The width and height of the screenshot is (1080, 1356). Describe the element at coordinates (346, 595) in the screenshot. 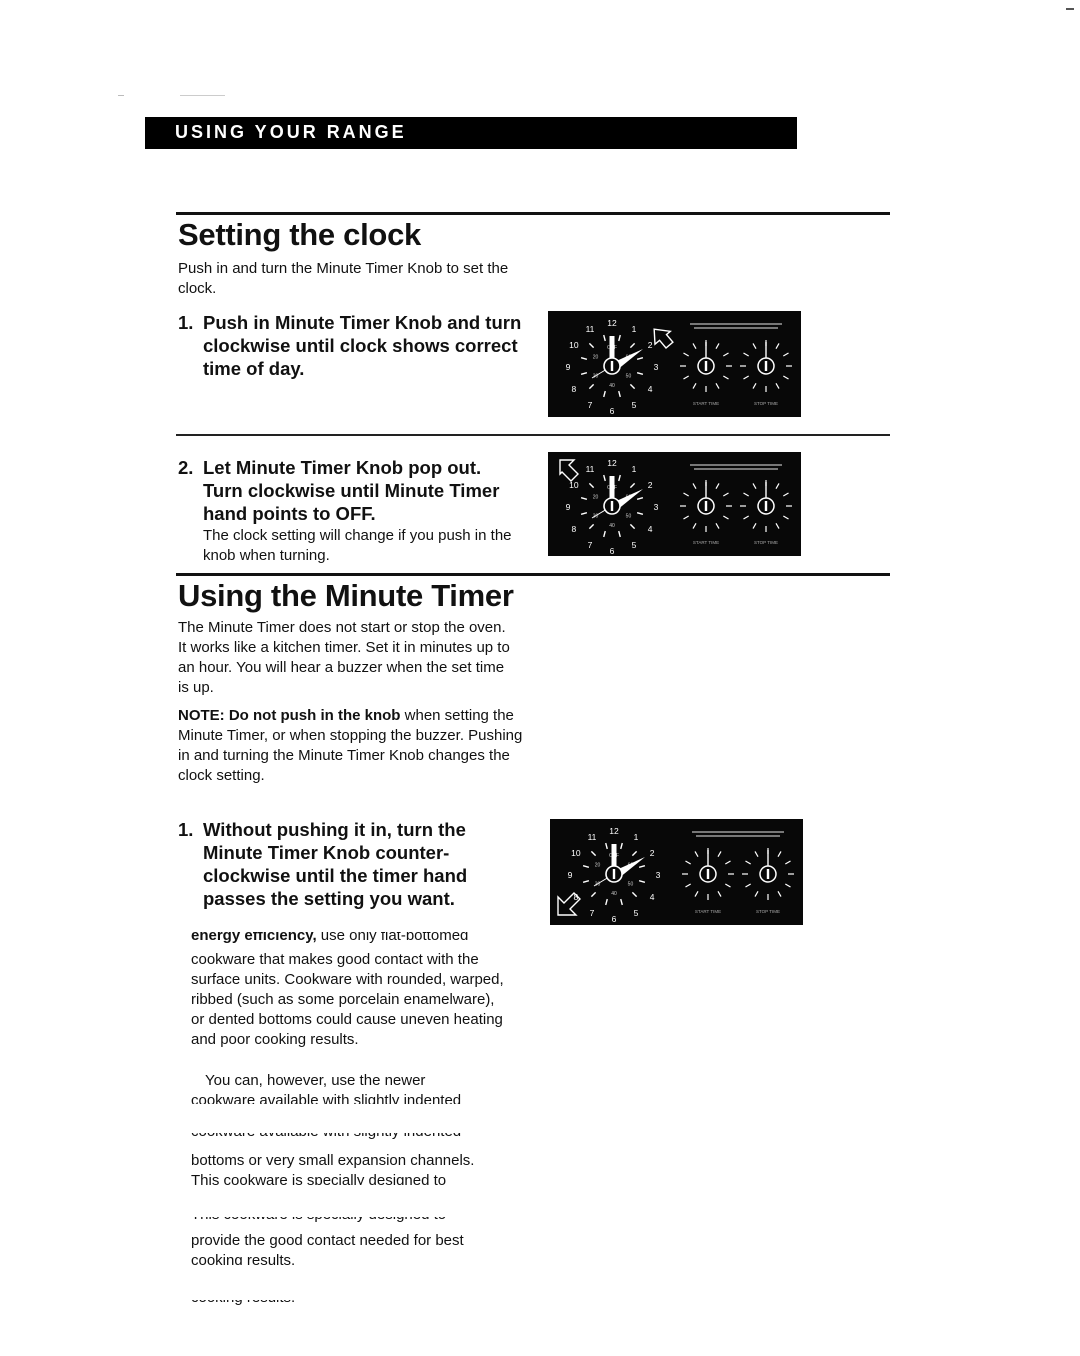

I see `minute-timer-title: Using the Minute Timer` at that location.